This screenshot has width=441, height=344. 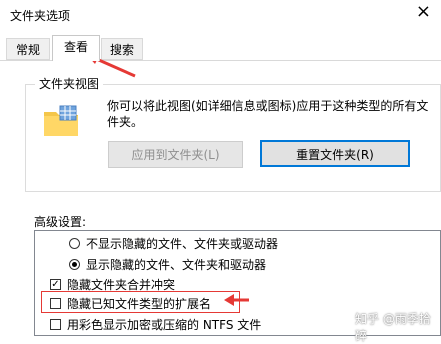 What do you see at coordinates (61, 120) in the screenshot?
I see `folder-icon` at bounding box center [61, 120].